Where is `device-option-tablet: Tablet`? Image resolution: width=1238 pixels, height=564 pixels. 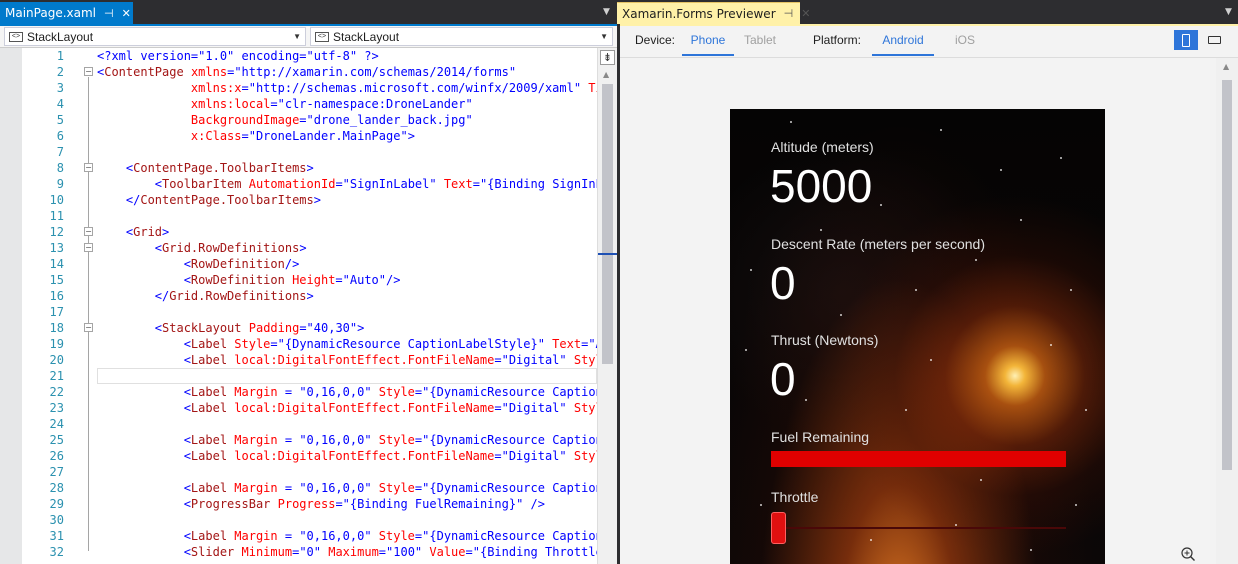 device-option-tablet: Tablet is located at coordinates (760, 44).